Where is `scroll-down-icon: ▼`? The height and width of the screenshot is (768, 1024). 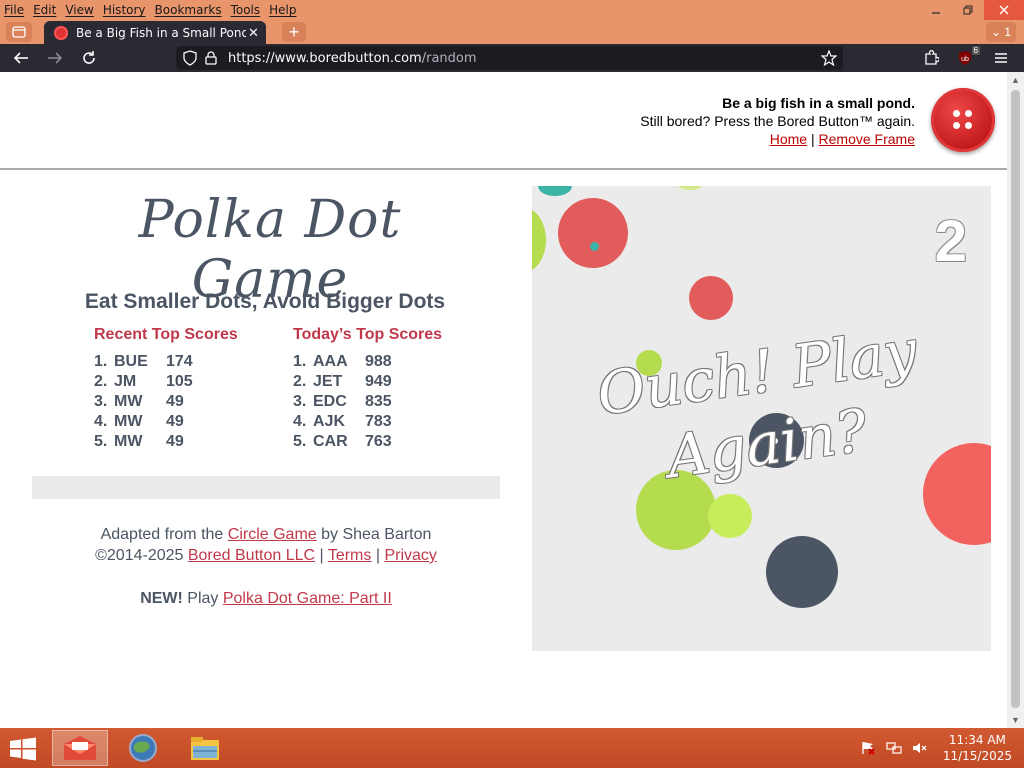 scroll-down-icon: ▼ is located at coordinates (1015, 720).